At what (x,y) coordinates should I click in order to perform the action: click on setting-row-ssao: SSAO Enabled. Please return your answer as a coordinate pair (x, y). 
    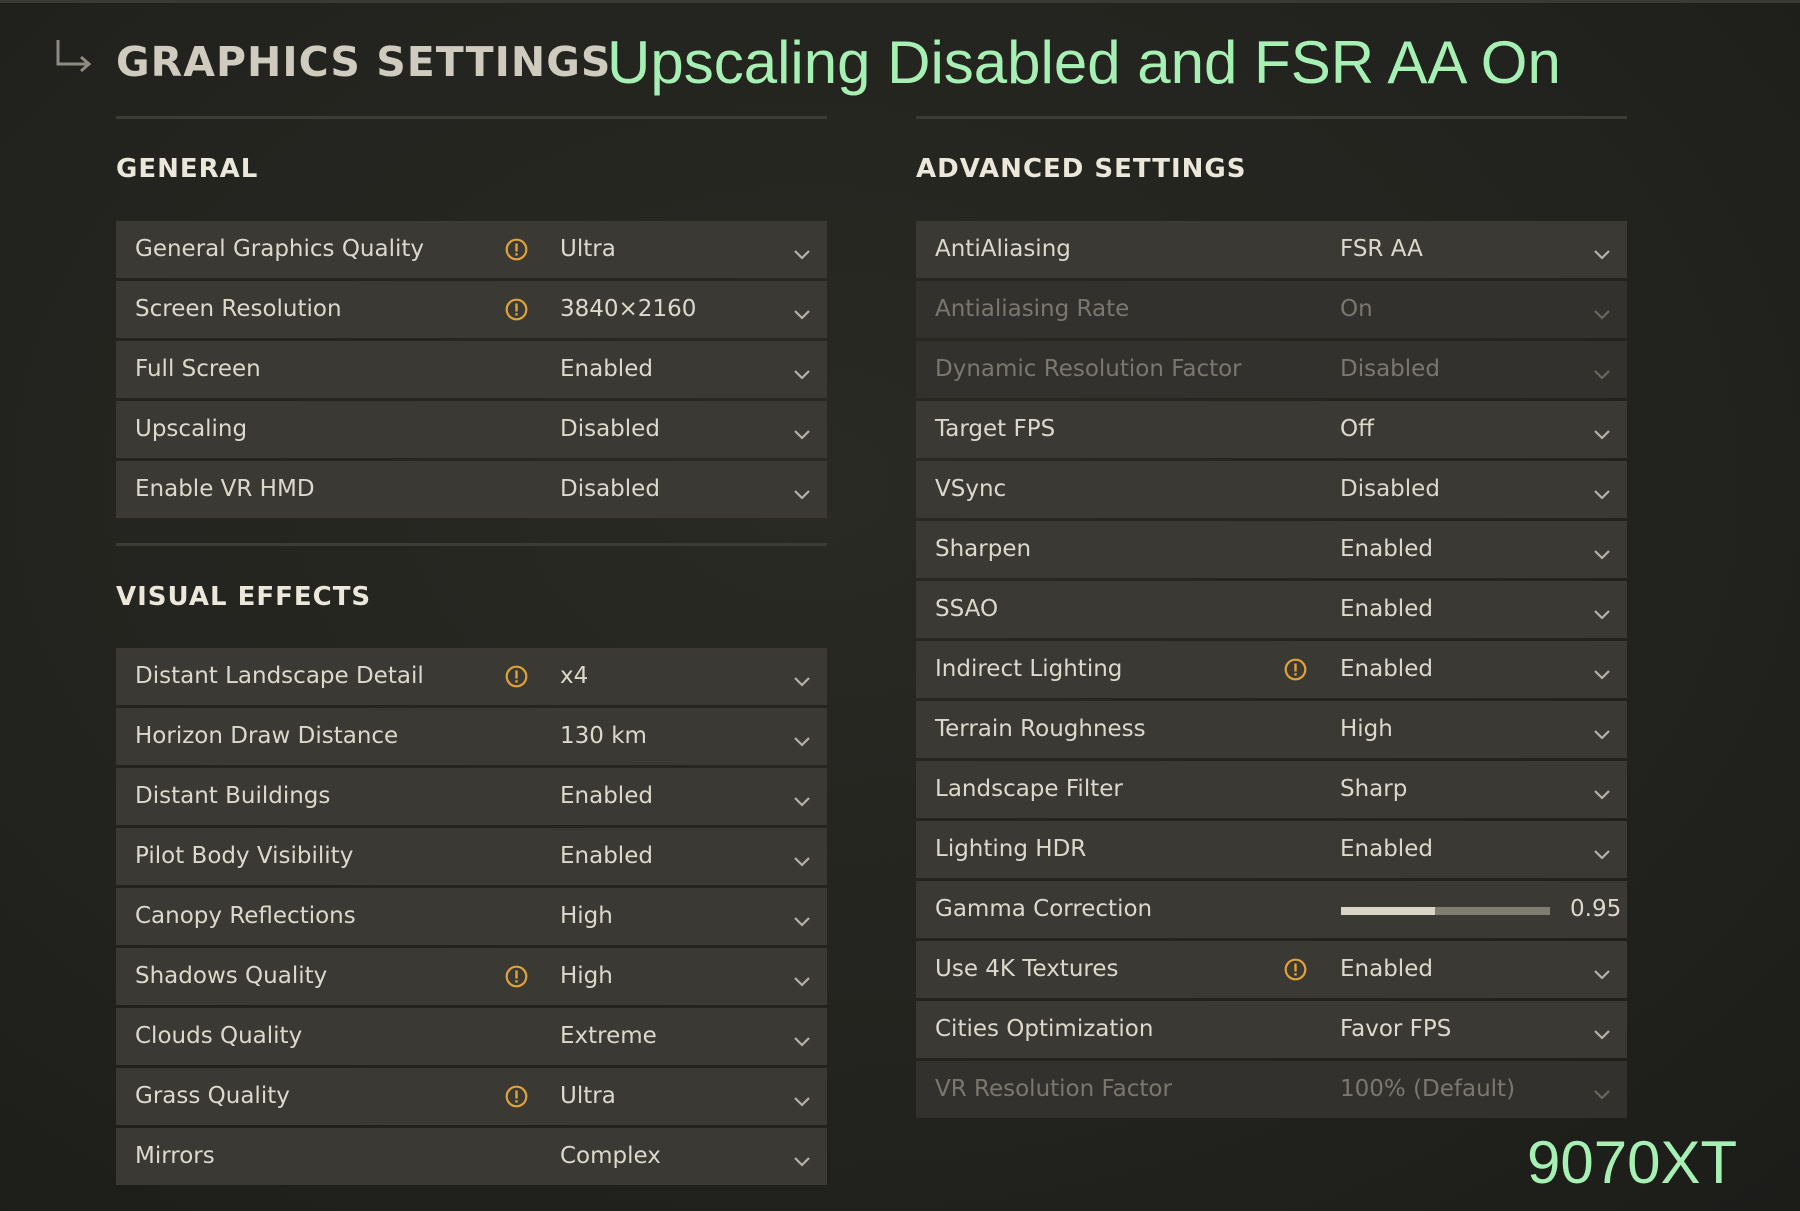
    Looking at the image, I should click on (1271, 609).